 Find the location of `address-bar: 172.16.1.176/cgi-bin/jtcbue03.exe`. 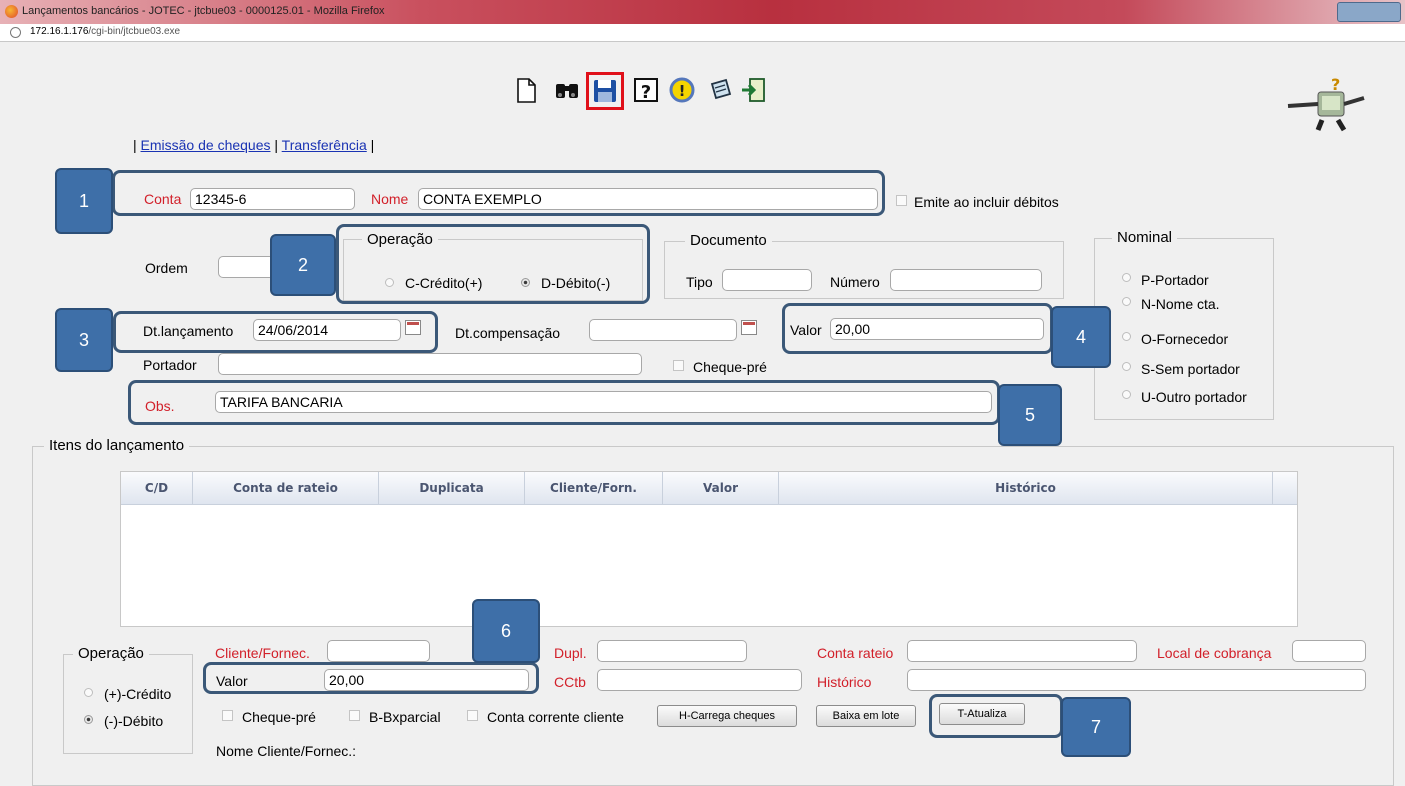

address-bar: 172.16.1.176/cgi-bin/jtcbue03.exe is located at coordinates (702, 33).